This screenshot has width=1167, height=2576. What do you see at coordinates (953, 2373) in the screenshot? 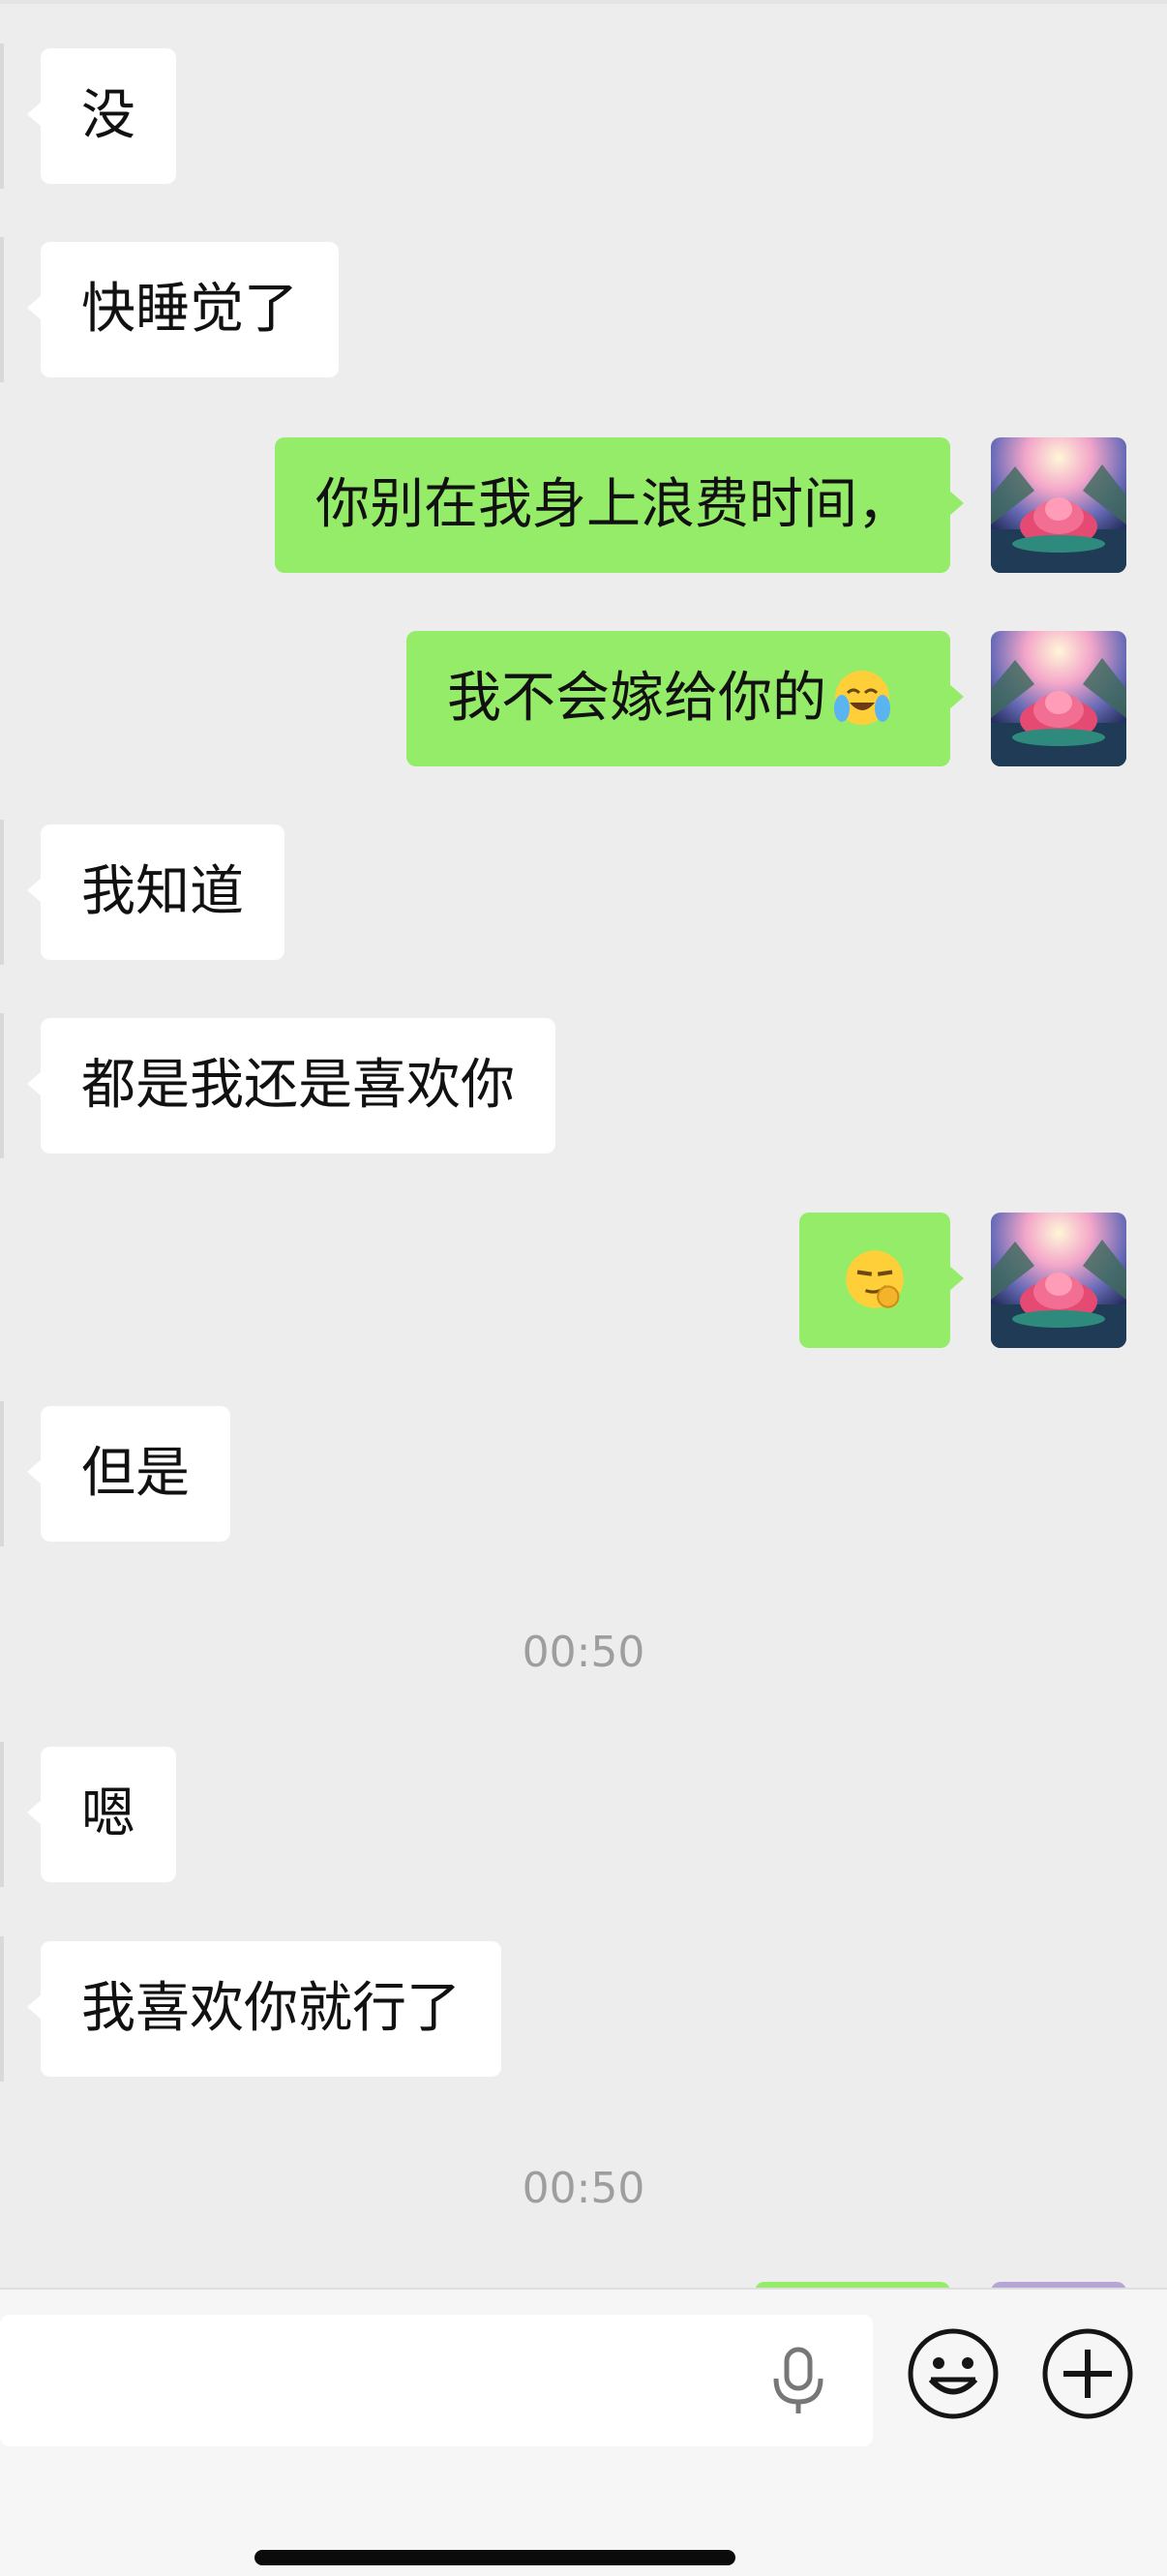
I see `emoji-icon` at bounding box center [953, 2373].